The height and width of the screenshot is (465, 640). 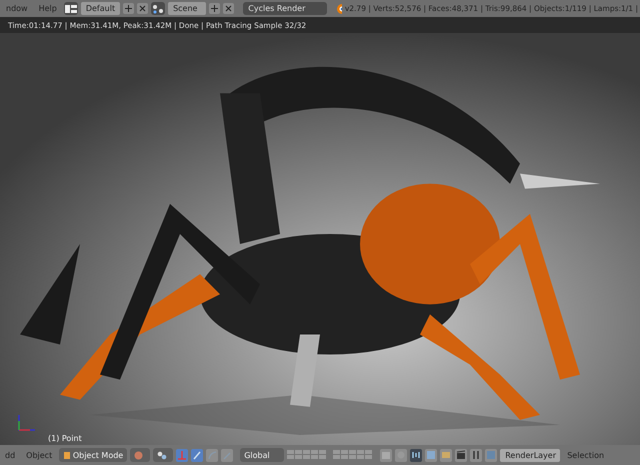 What do you see at coordinates (285, 8) in the screenshot?
I see `render-engine-dropdown: Cycles Render` at bounding box center [285, 8].